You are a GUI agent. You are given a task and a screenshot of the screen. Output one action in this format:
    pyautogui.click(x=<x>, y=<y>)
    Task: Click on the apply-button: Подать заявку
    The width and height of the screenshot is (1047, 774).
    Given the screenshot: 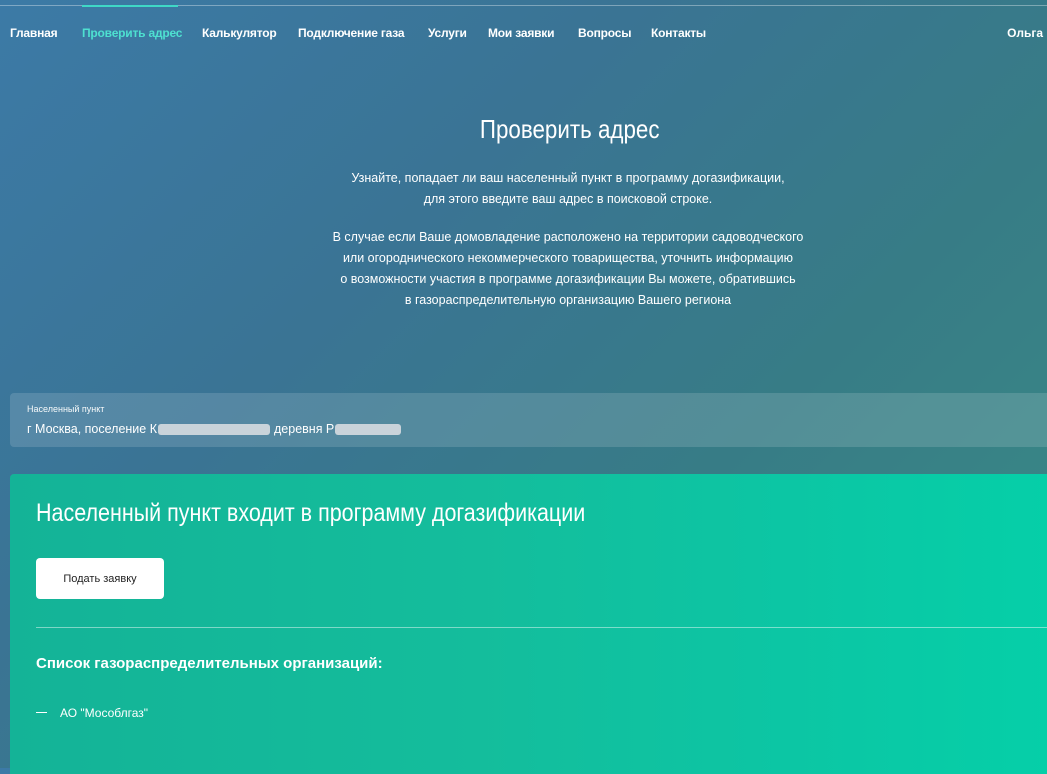 What is the action you would take?
    pyautogui.click(x=100, y=578)
    